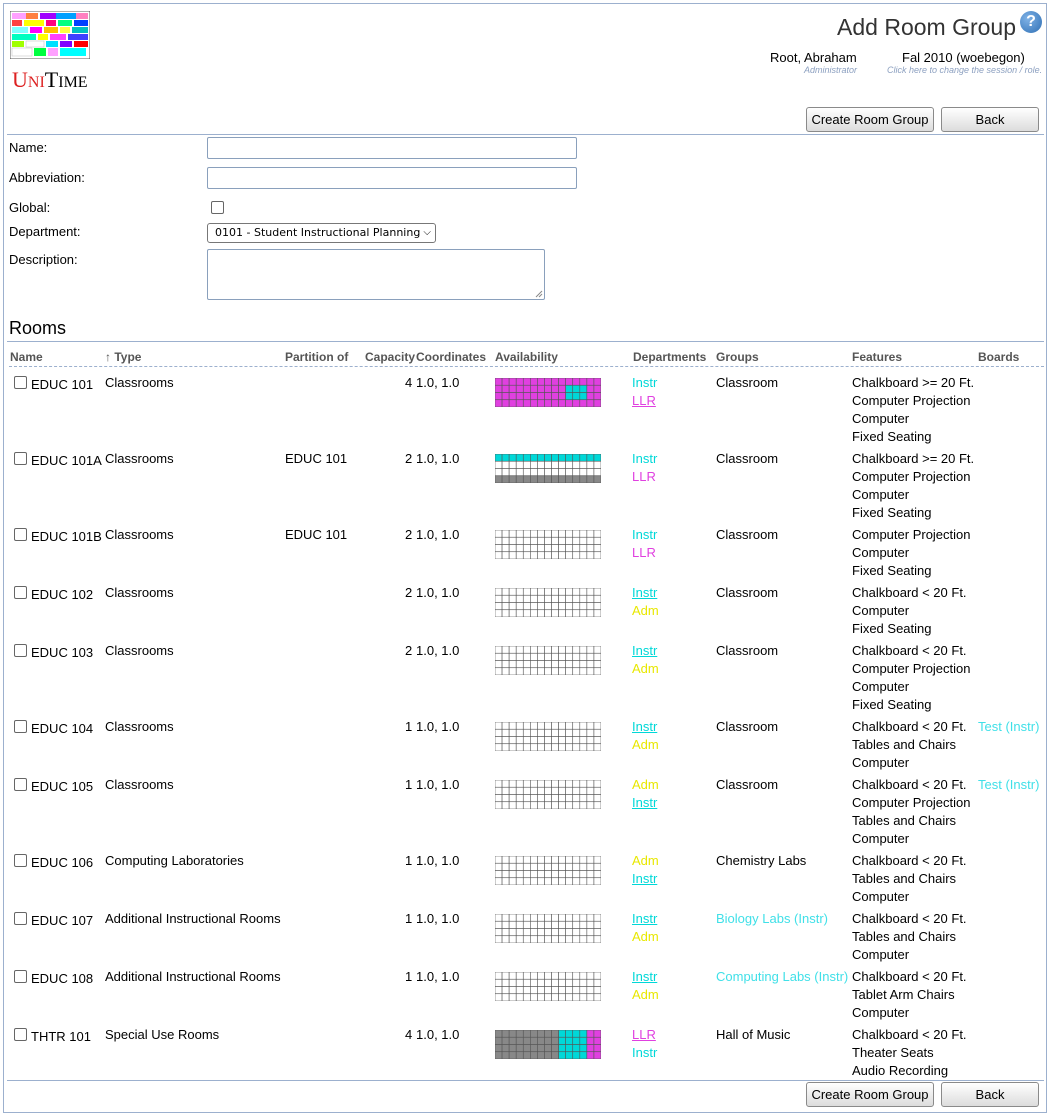  What do you see at coordinates (62, 863) in the screenshot?
I see `room-name: EDUC 106` at bounding box center [62, 863].